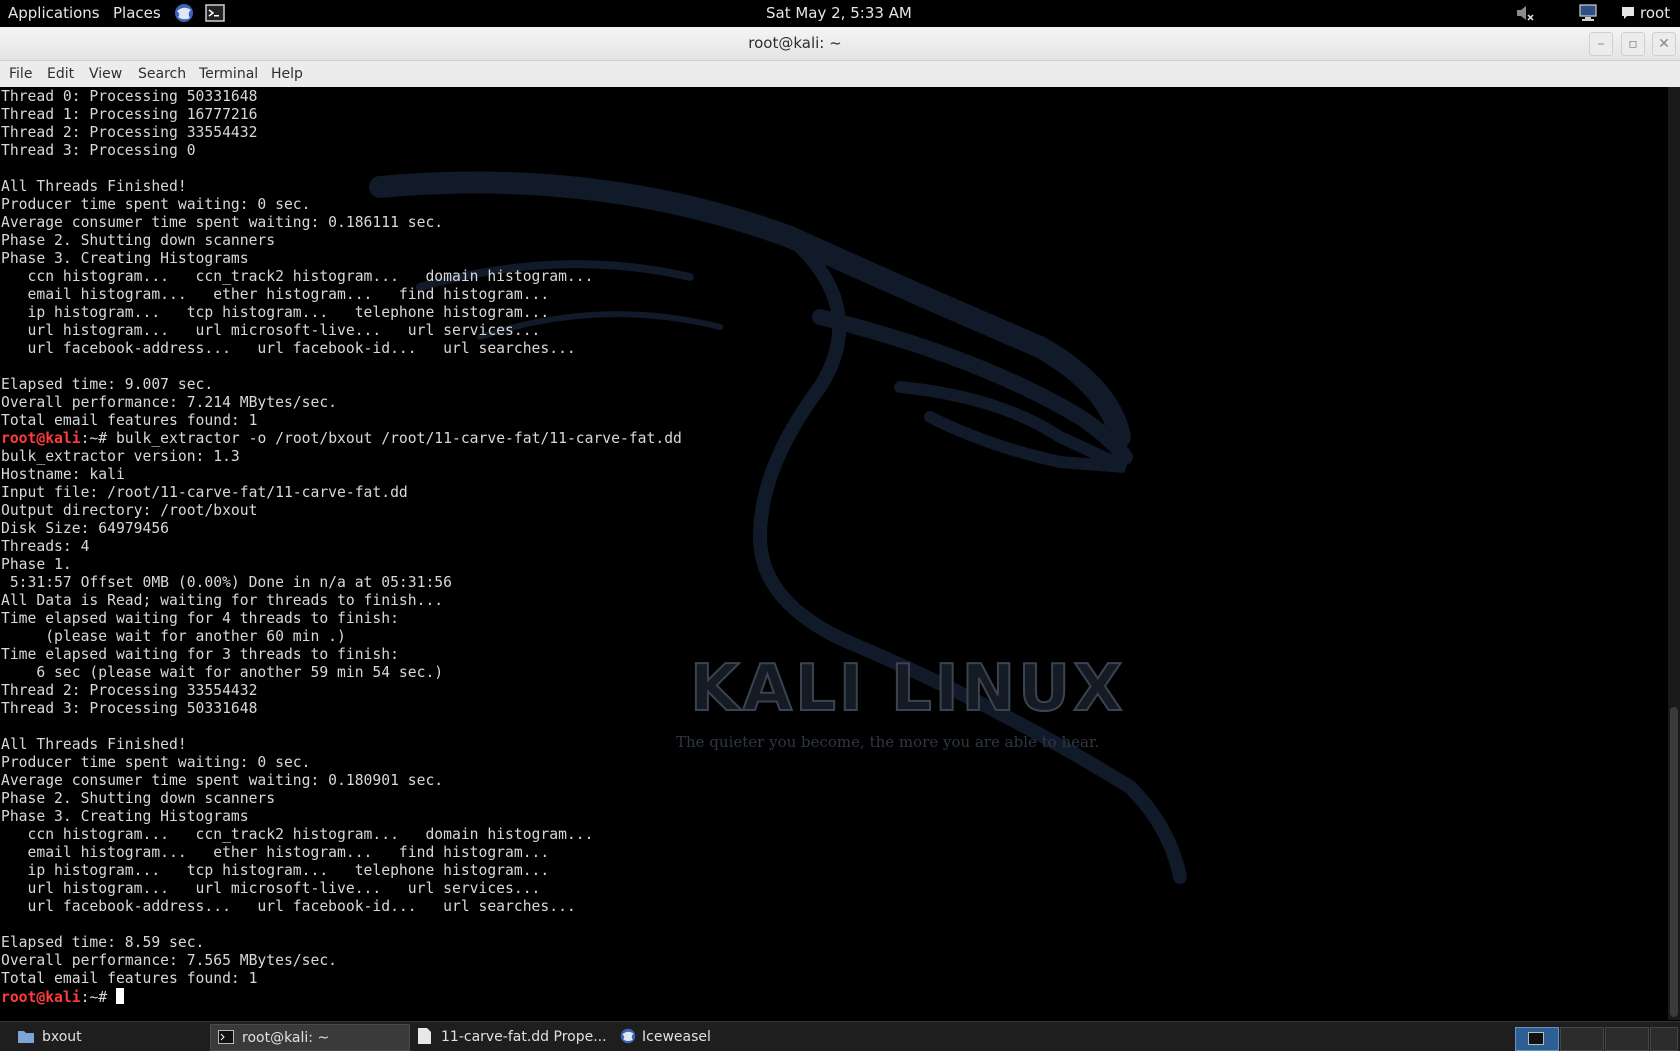 The height and width of the screenshot is (1051, 1680). I want to click on menu-search: Search, so click(162, 74).